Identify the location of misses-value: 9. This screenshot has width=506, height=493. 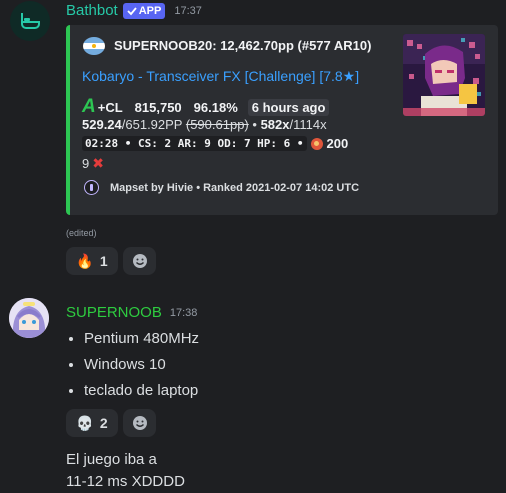
(86, 163).